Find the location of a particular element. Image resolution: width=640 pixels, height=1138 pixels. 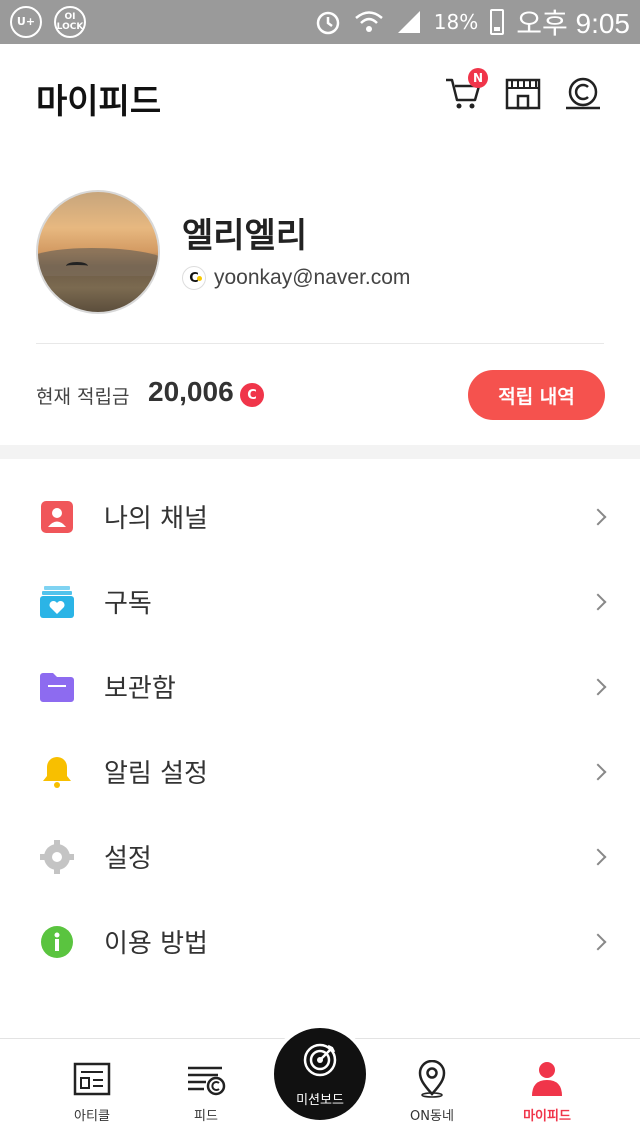

nav-feed: 피드 is located at coordinates (206, 1088).